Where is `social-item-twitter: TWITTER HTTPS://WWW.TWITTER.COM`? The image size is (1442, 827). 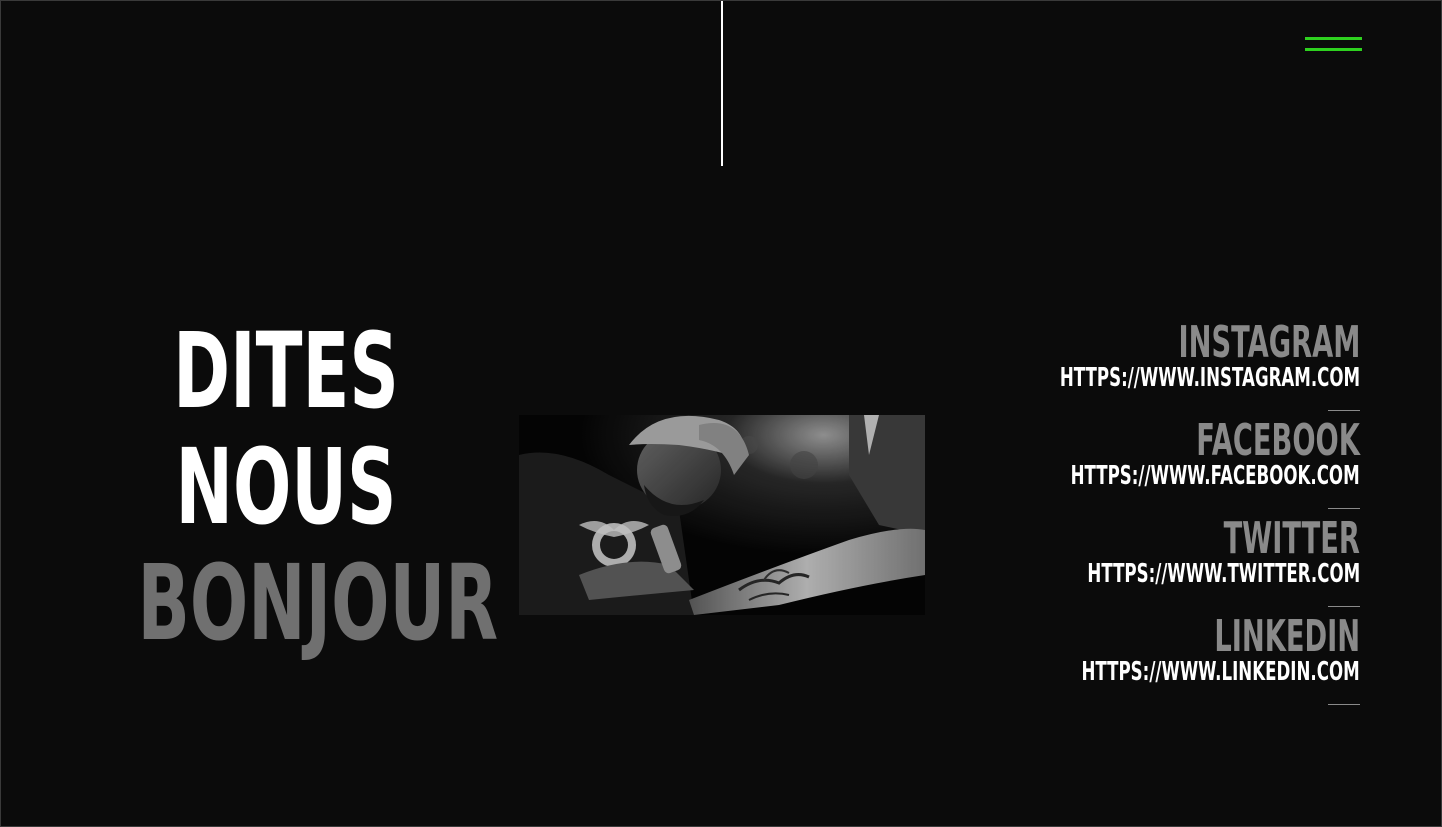
social-item-twitter: TWITTER HTTPS://WWW.TWITTER.COM is located at coordinates (1180, 566).